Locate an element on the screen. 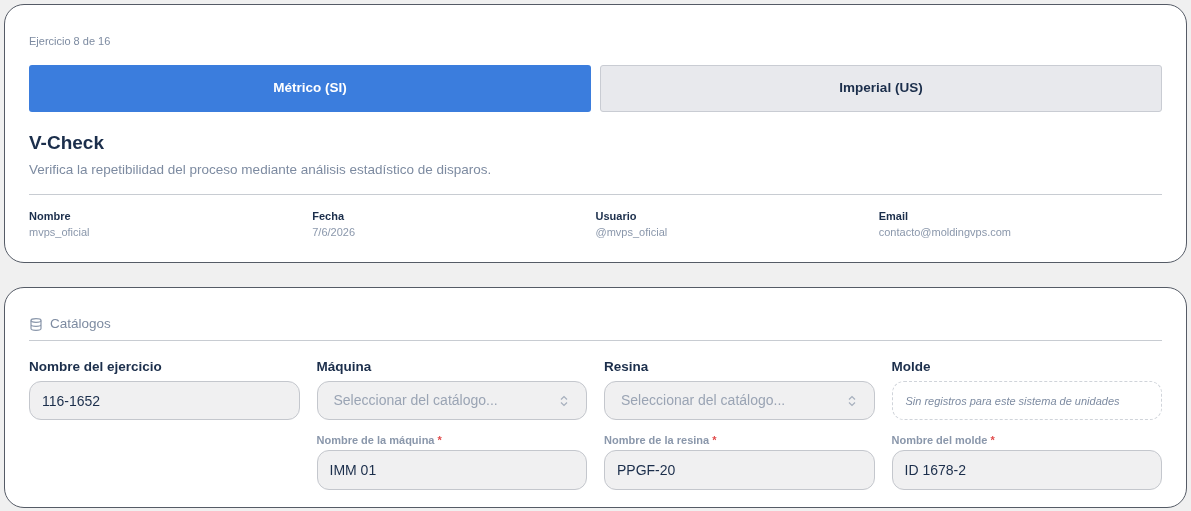  exercise-counter: Ejercicio 8 de 16 is located at coordinates (70, 41).